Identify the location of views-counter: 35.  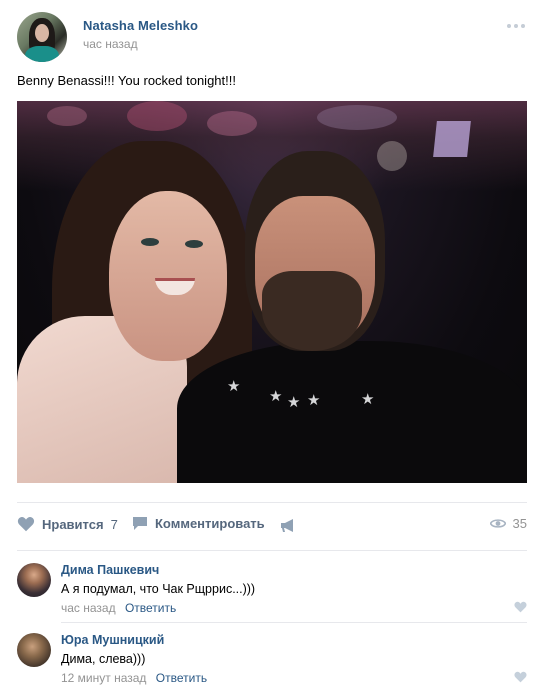
(508, 523).